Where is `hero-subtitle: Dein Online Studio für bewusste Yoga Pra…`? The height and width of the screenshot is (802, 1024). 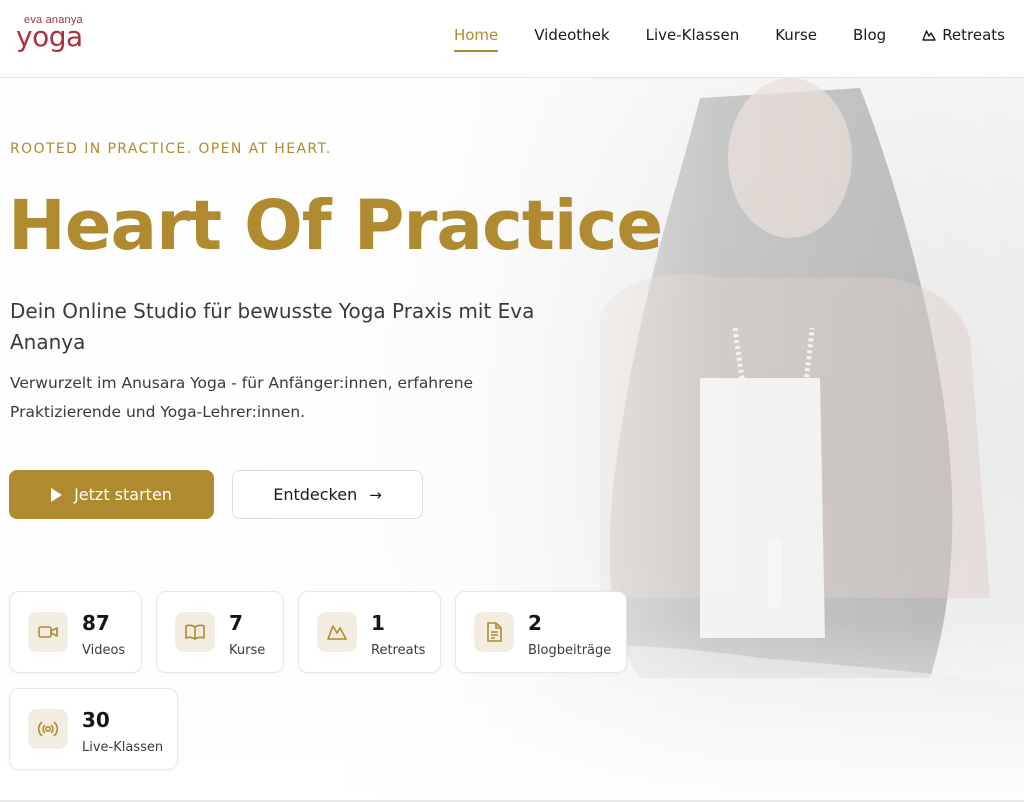 hero-subtitle: Dein Online Studio für bewusste Yoga Pra… is located at coordinates (272, 326).